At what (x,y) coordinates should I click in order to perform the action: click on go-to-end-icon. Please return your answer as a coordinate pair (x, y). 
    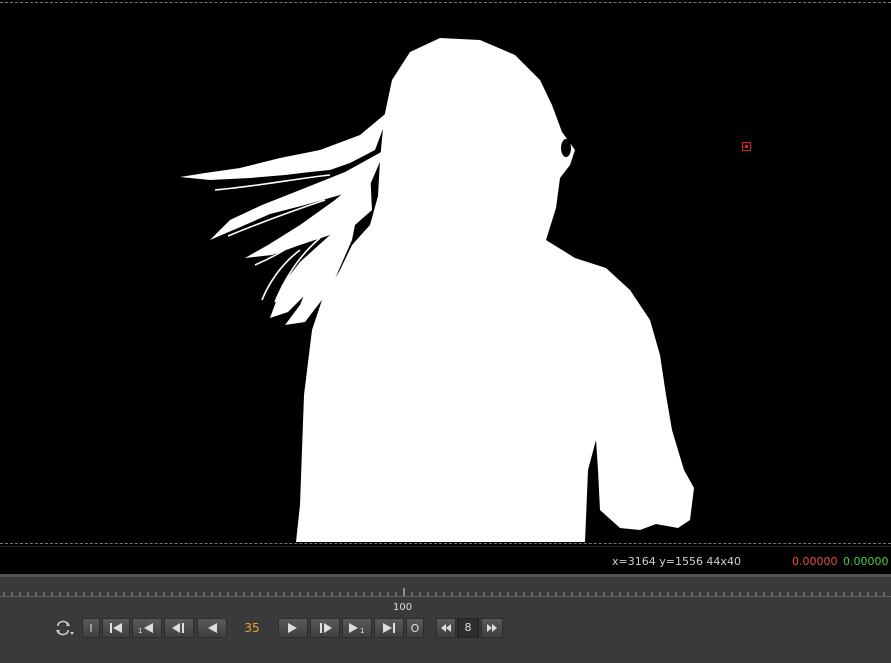
    Looking at the image, I should click on (389, 628).